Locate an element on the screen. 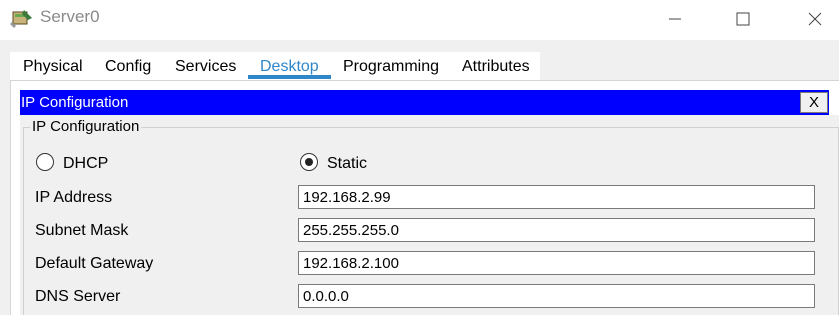 The image size is (839, 315). minimize-button is located at coordinates (675, 19).